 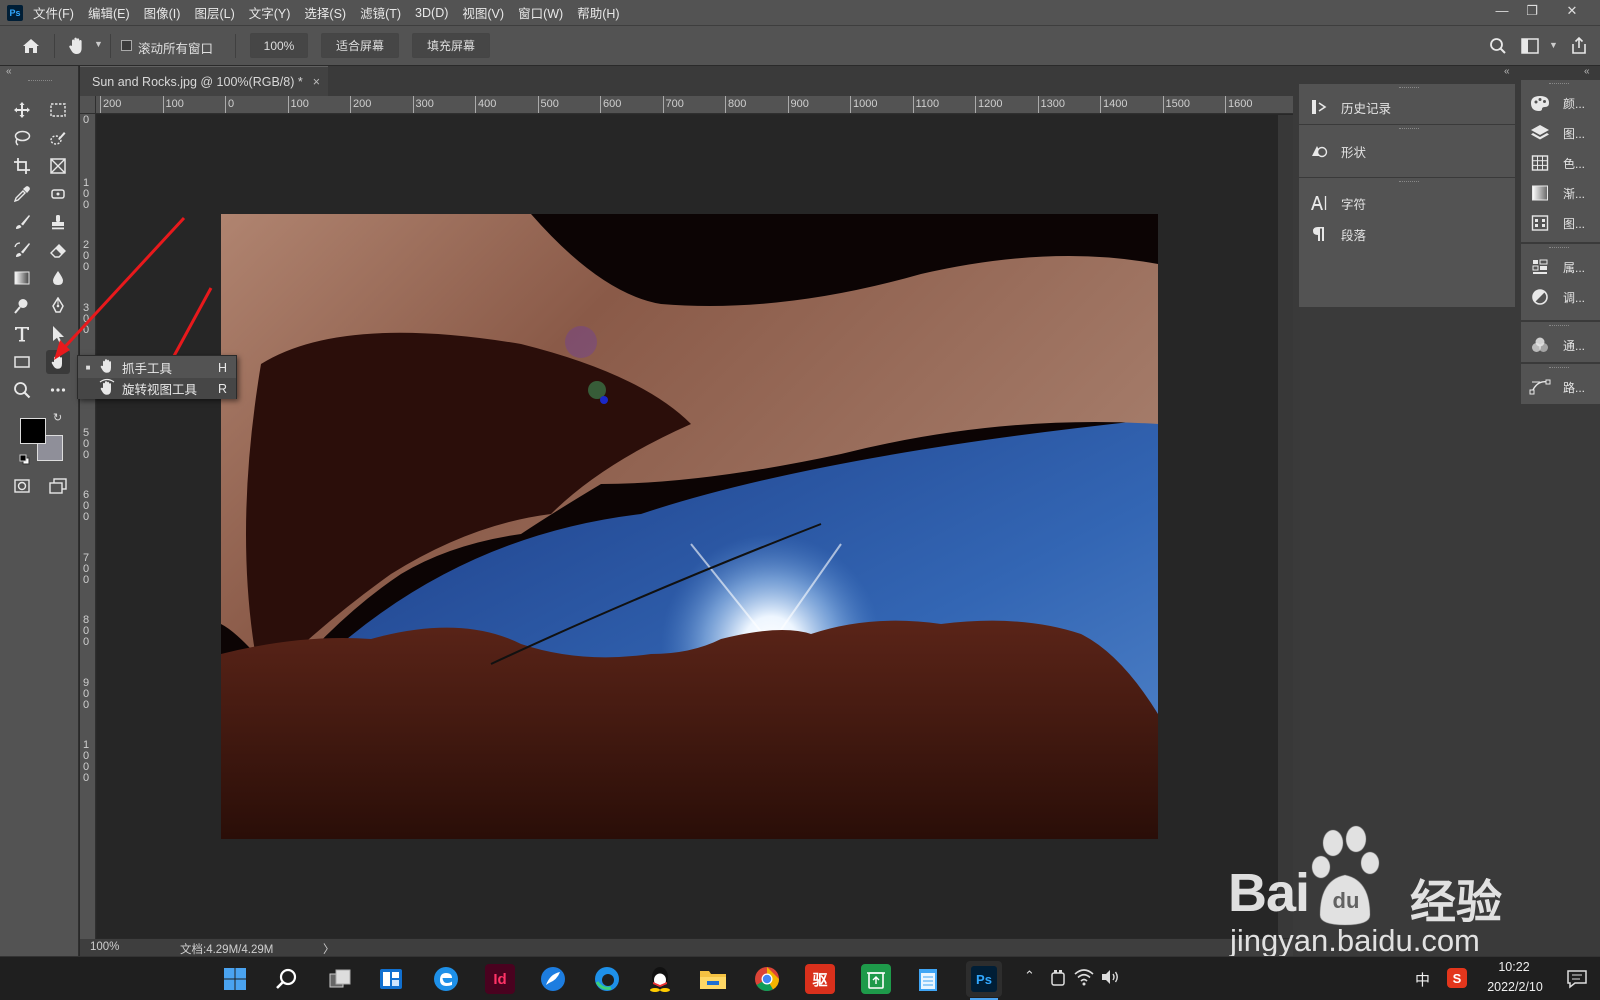 I want to click on panel-paragraph: 段落, so click(x=1337, y=234).